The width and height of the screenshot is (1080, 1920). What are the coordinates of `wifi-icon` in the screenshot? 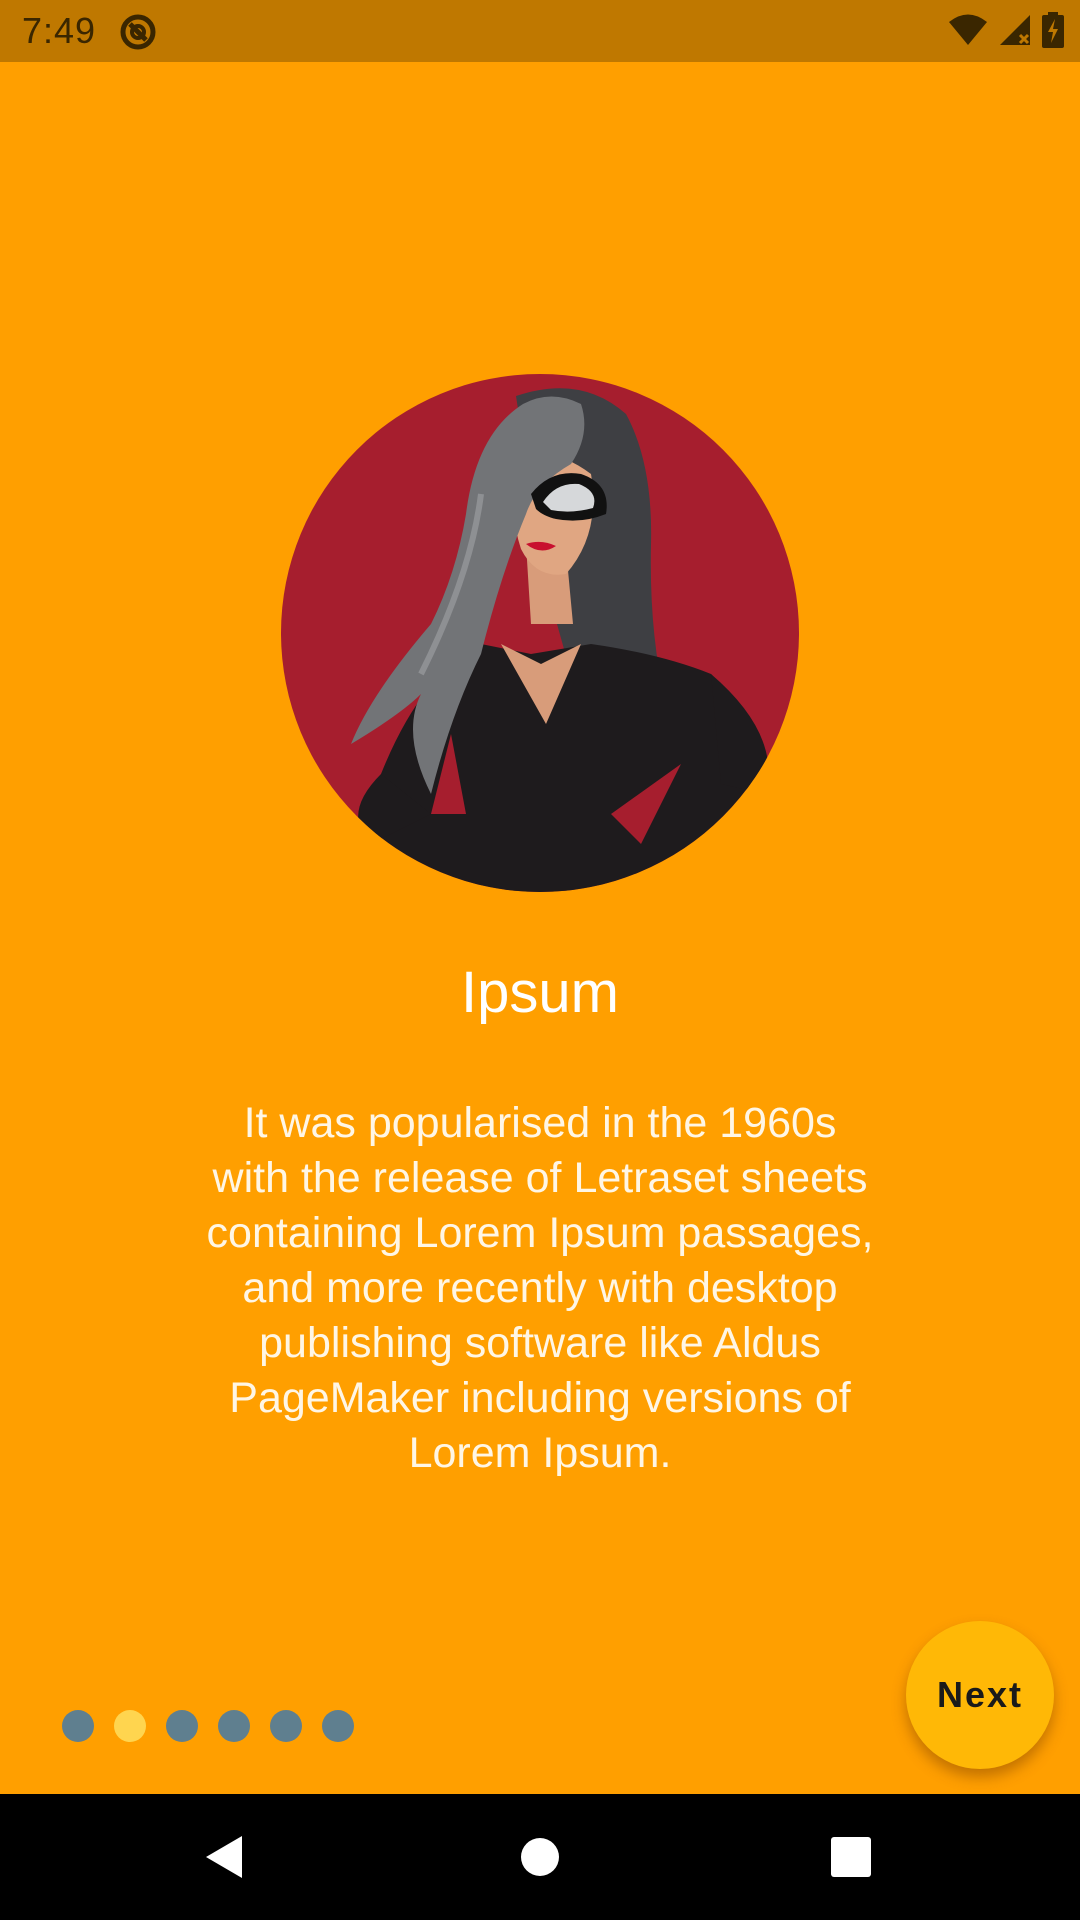 It's located at (968, 29).